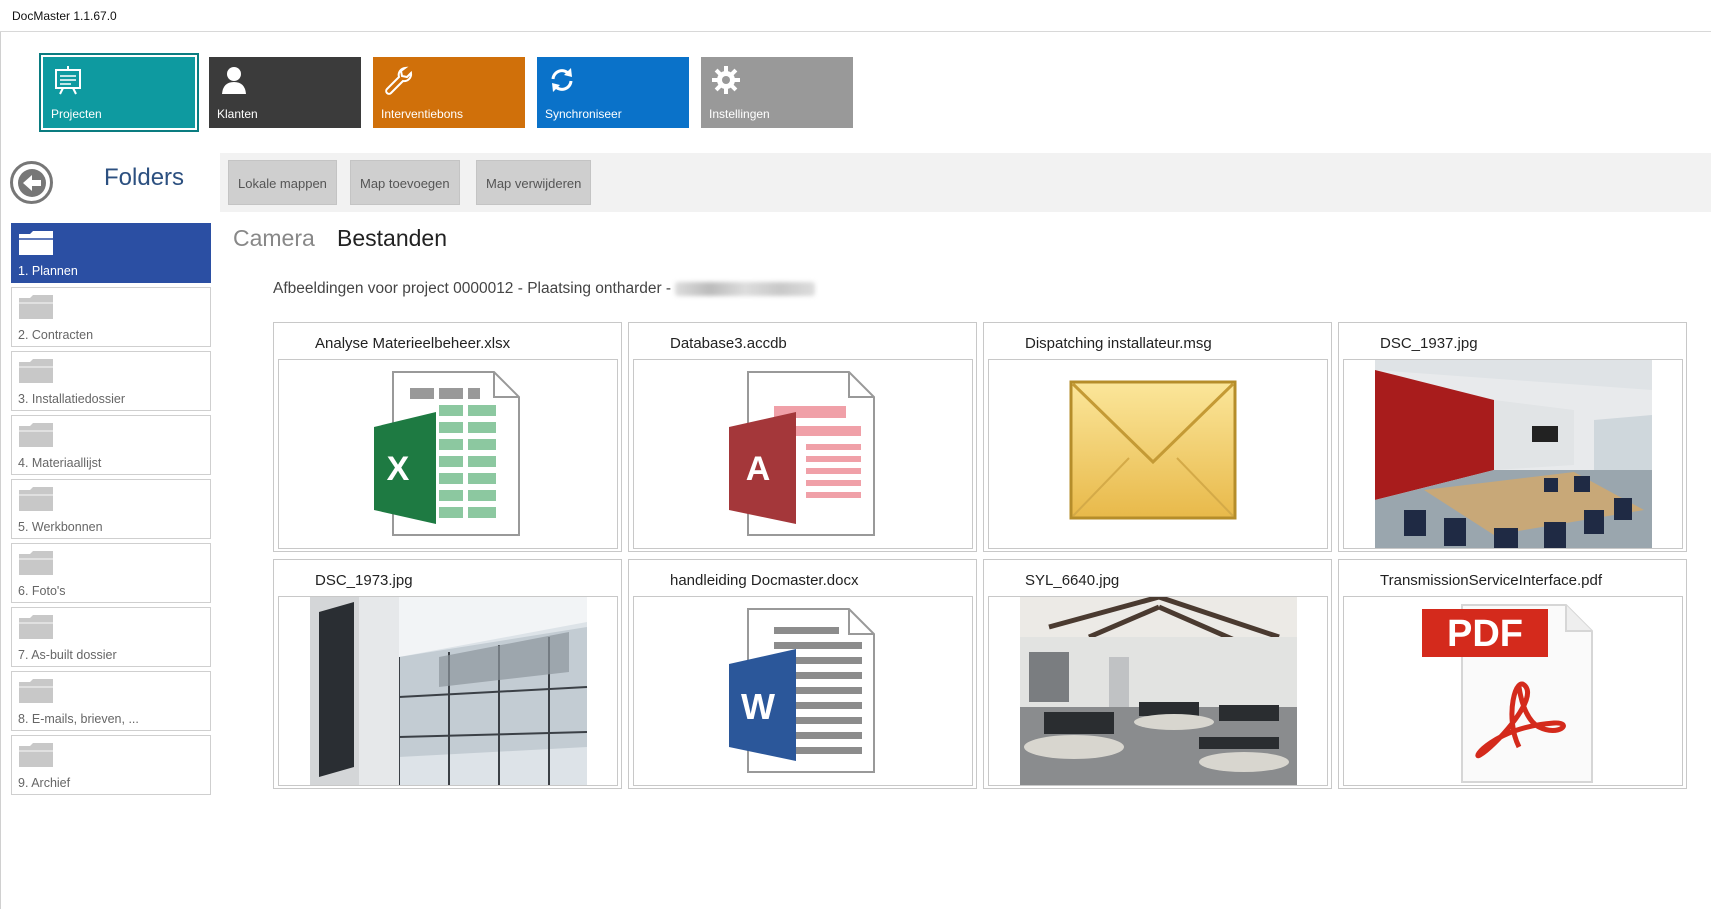 The width and height of the screenshot is (1711, 909). I want to click on nav-tile-interventiebons: Interventiebons, so click(449, 92).